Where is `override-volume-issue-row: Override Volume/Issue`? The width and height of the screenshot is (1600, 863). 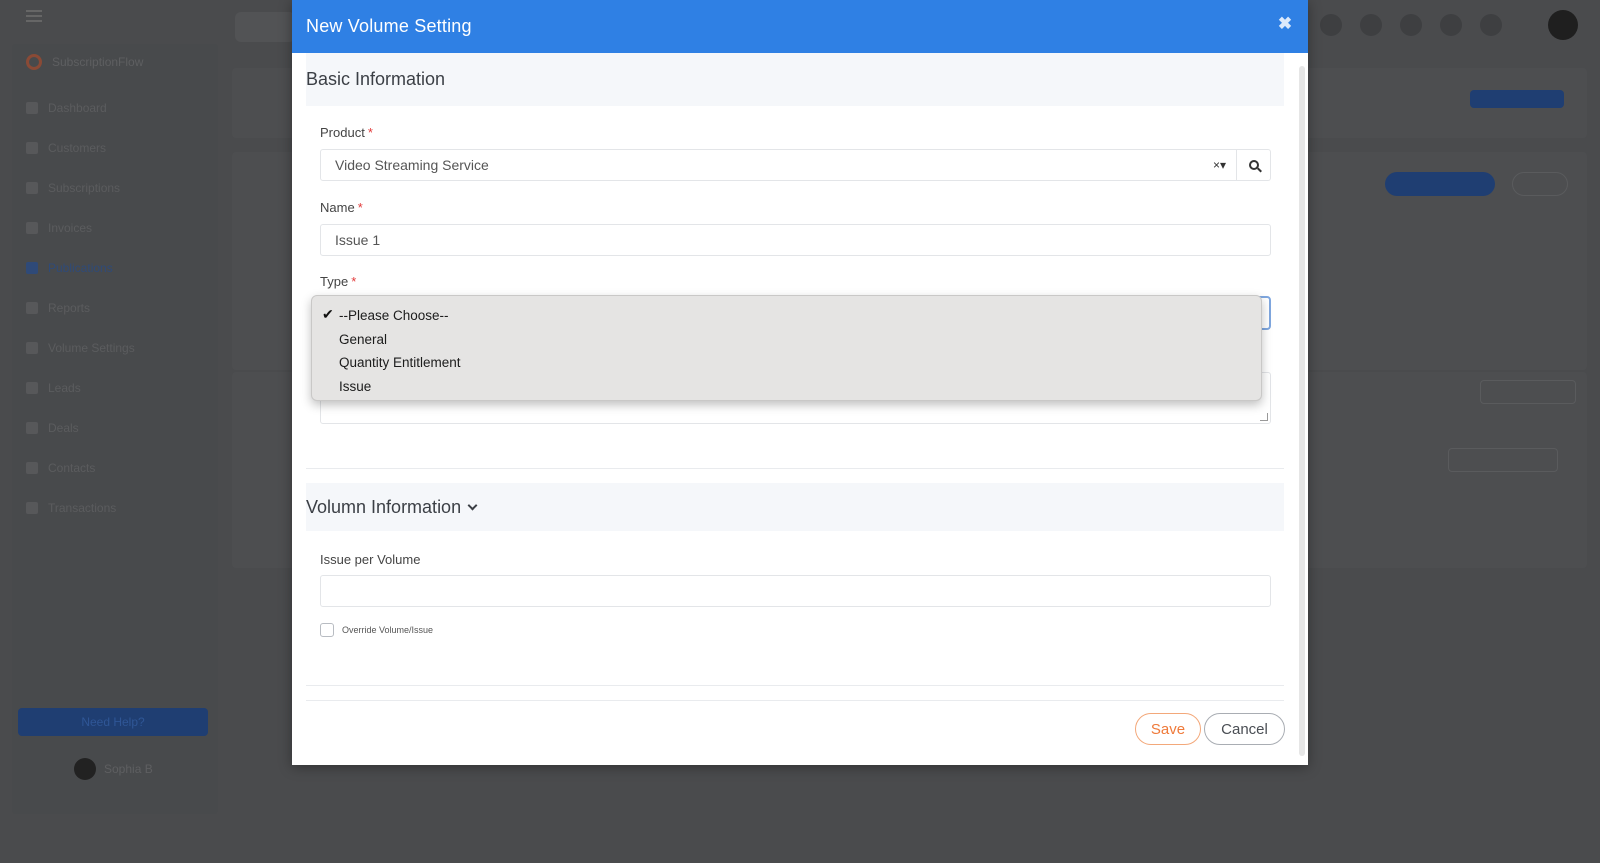
override-volume-issue-row: Override Volume/Issue is located at coordinates (376, 630).